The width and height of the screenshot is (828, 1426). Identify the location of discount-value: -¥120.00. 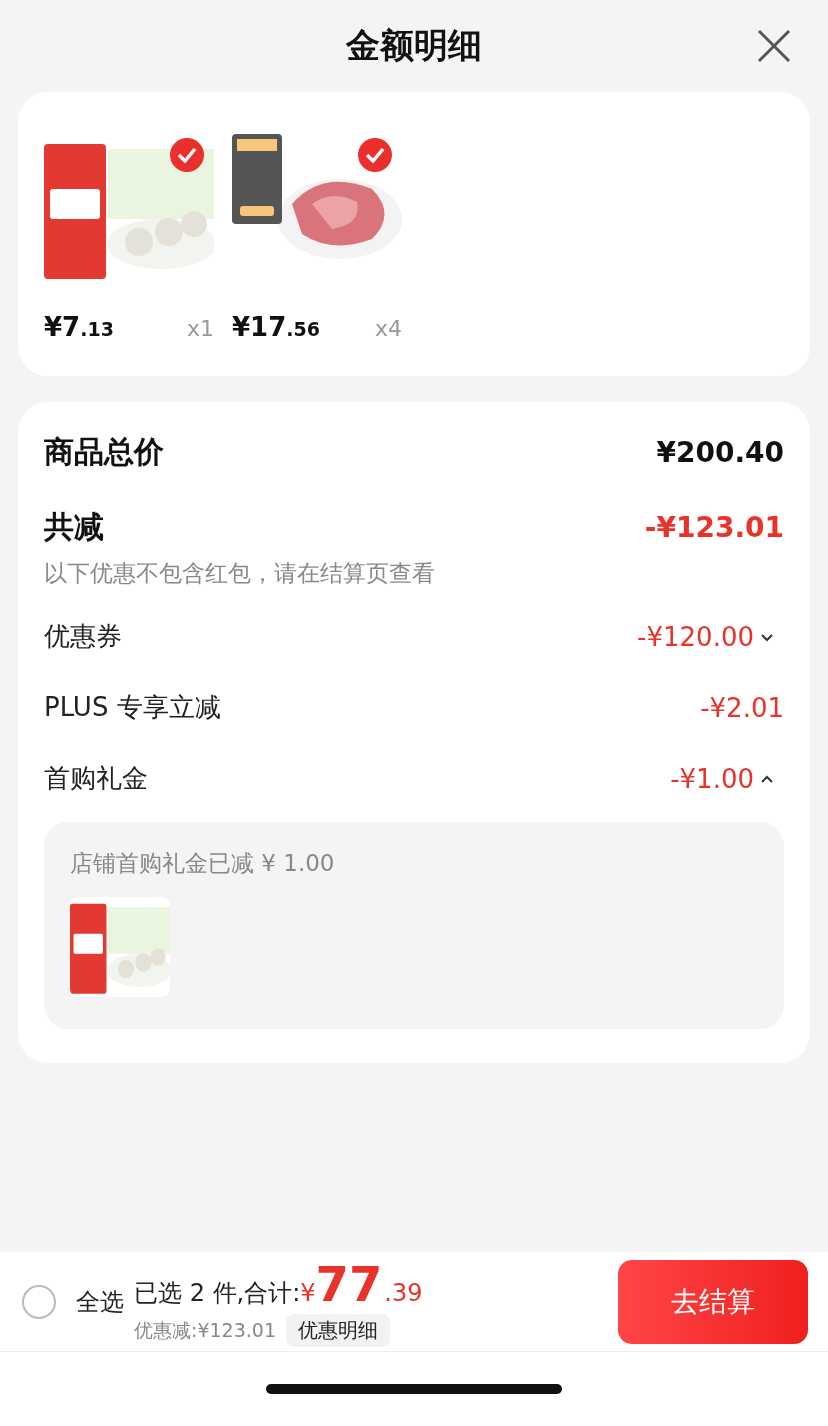
(695, 636).